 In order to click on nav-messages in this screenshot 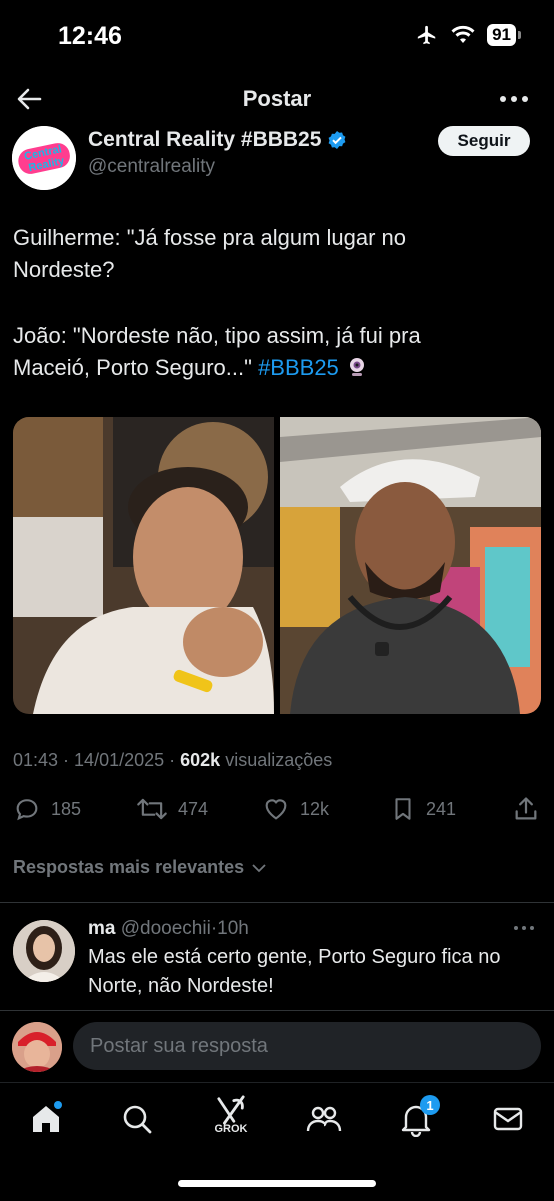, I will do `click(508, 1121)`.